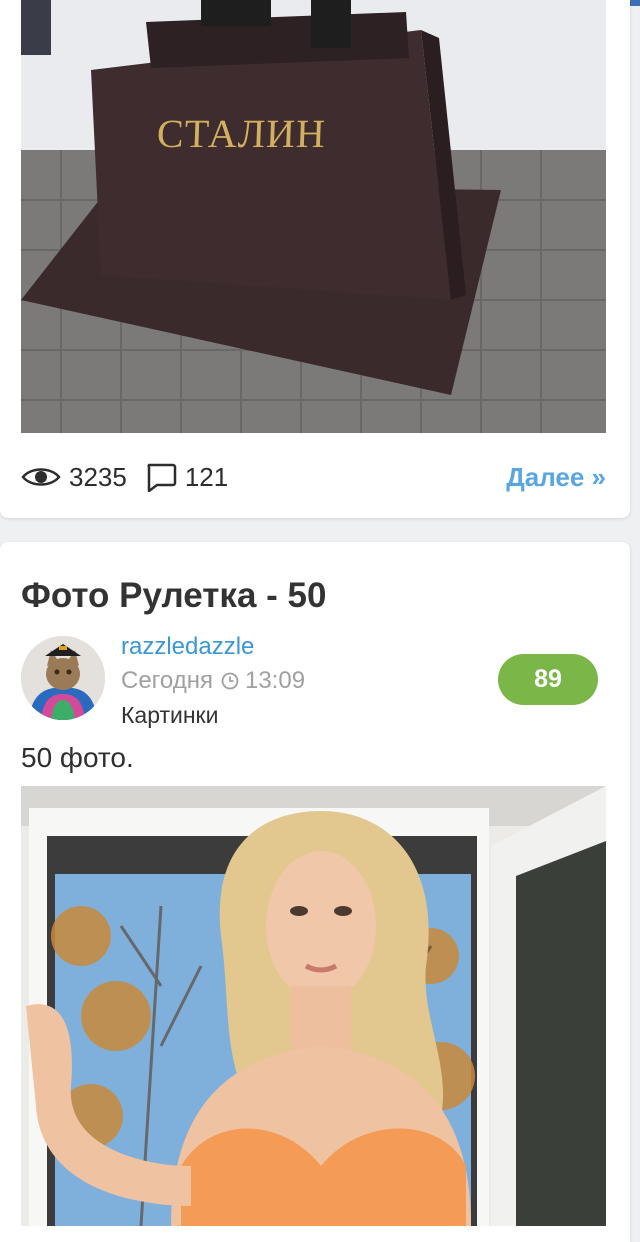  Describe the element at coordinates (275, 680) in the screenshot. I see `post-time: 13:09` at that location.